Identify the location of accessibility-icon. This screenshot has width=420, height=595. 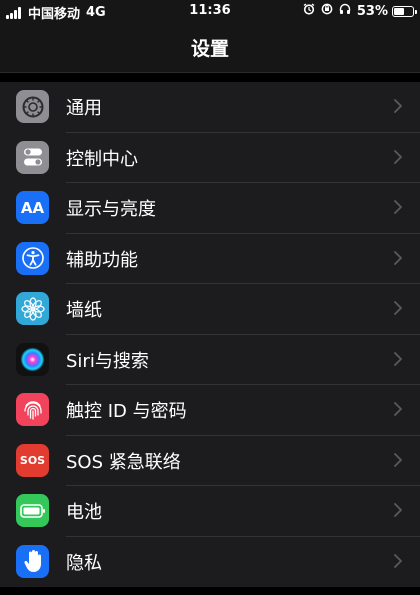
(32, 258).